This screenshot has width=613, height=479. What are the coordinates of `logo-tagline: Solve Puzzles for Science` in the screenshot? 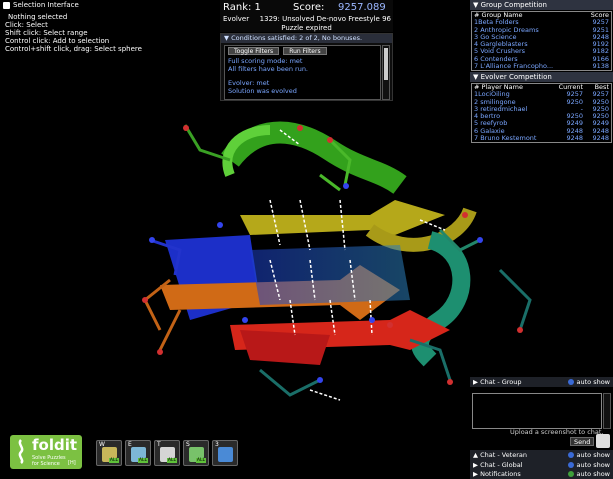 It's located at (49, 461).